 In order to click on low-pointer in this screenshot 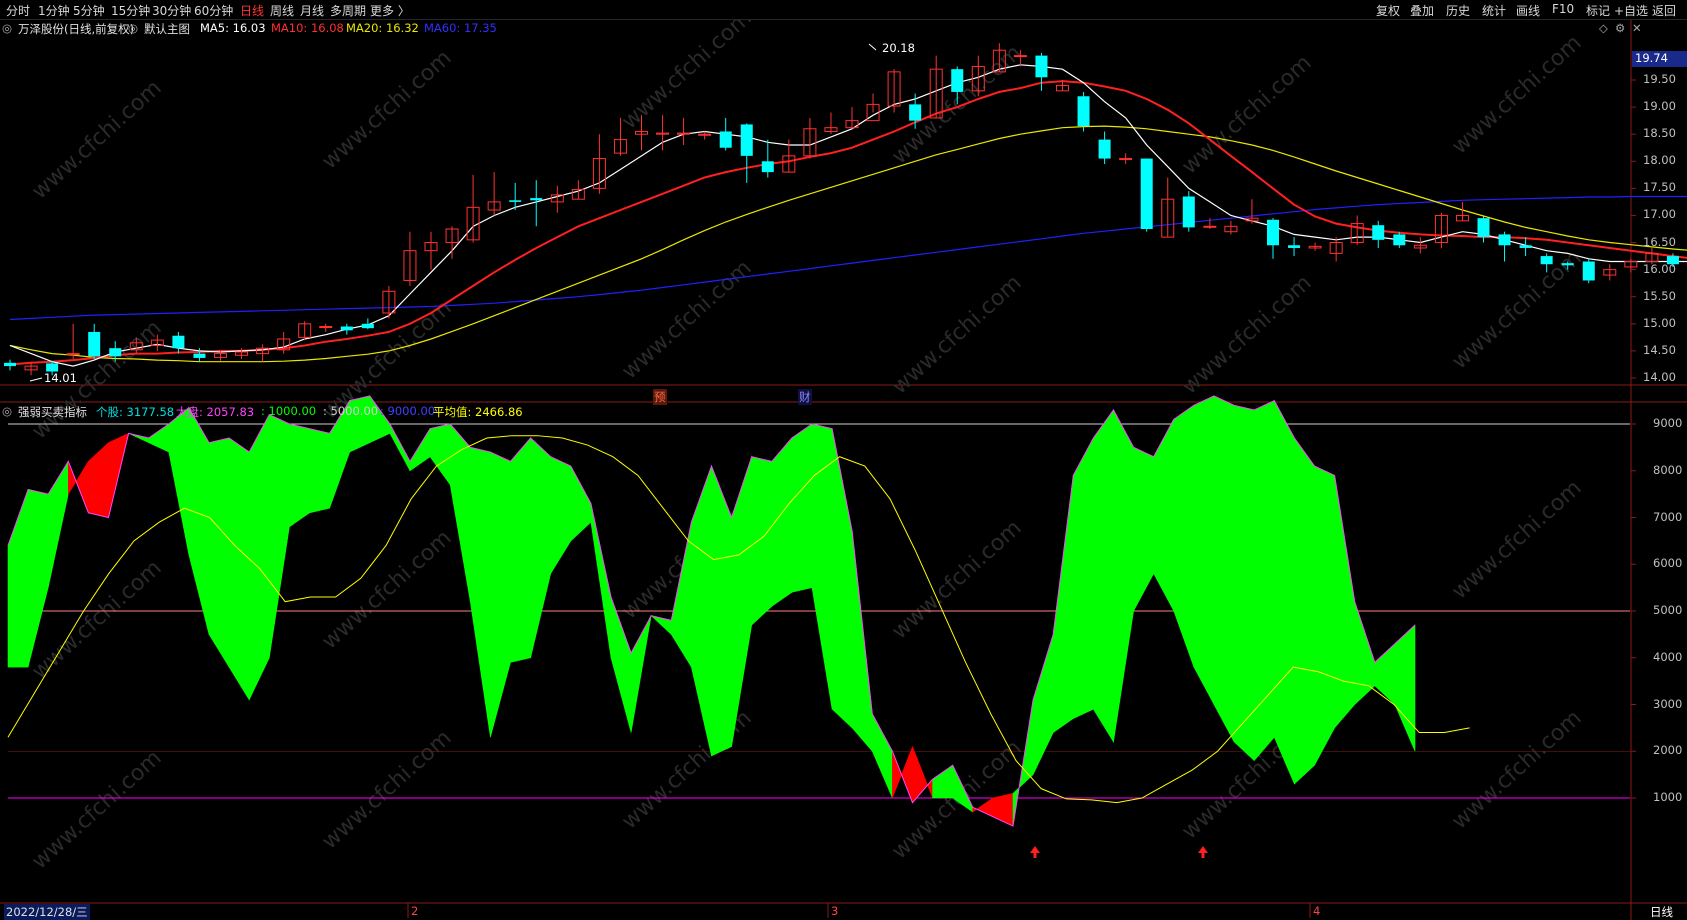, I will do `click(36, 379)`.